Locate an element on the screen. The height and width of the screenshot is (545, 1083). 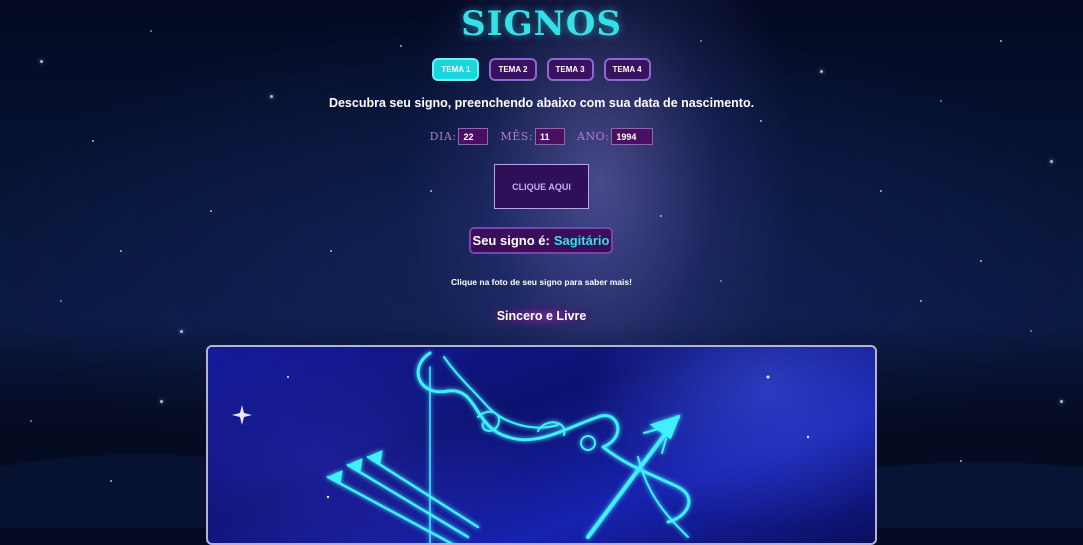
theme-tabs: TEMA 1 TEMA 2 TEMA 3 TEMA 4 is located at coordinates (541, 69).